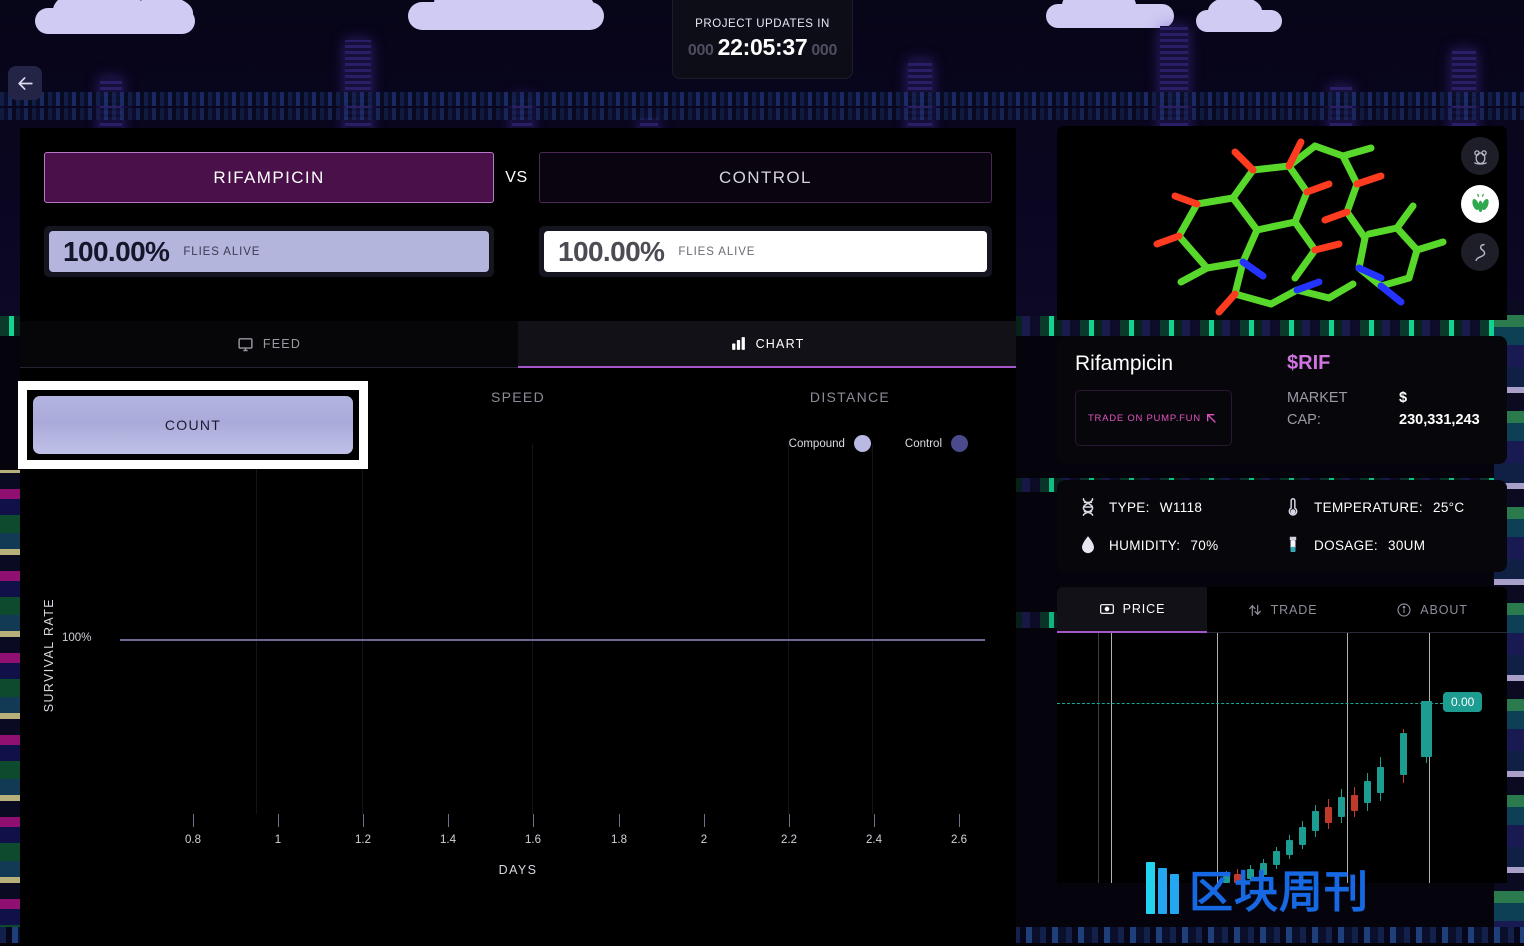 The width and height of the screenshot is (1524, 946). Describe the element at coordinates (269, 177) in the screenshot. I see `compound-tab: RIFAMPICIN` at that location.